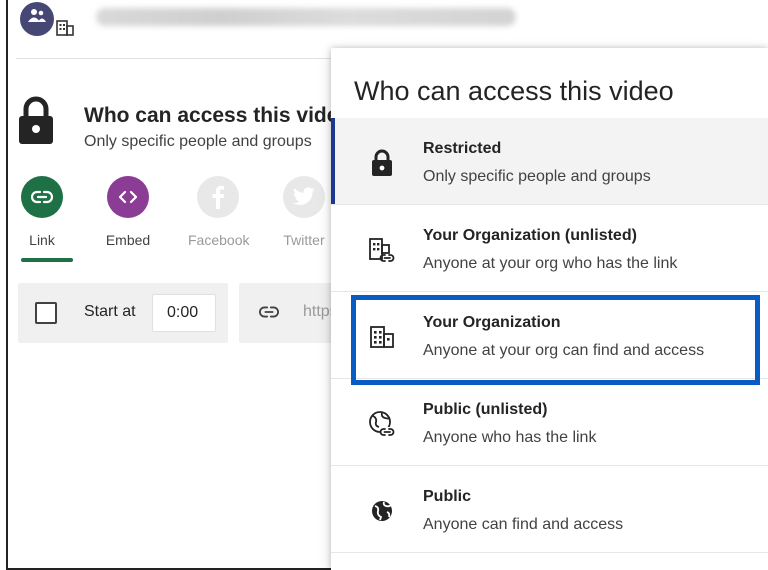  What do you see at coordinates (303, 196) in the screenshot?
I see `twitter-icon` at bounding box center [303, 196].